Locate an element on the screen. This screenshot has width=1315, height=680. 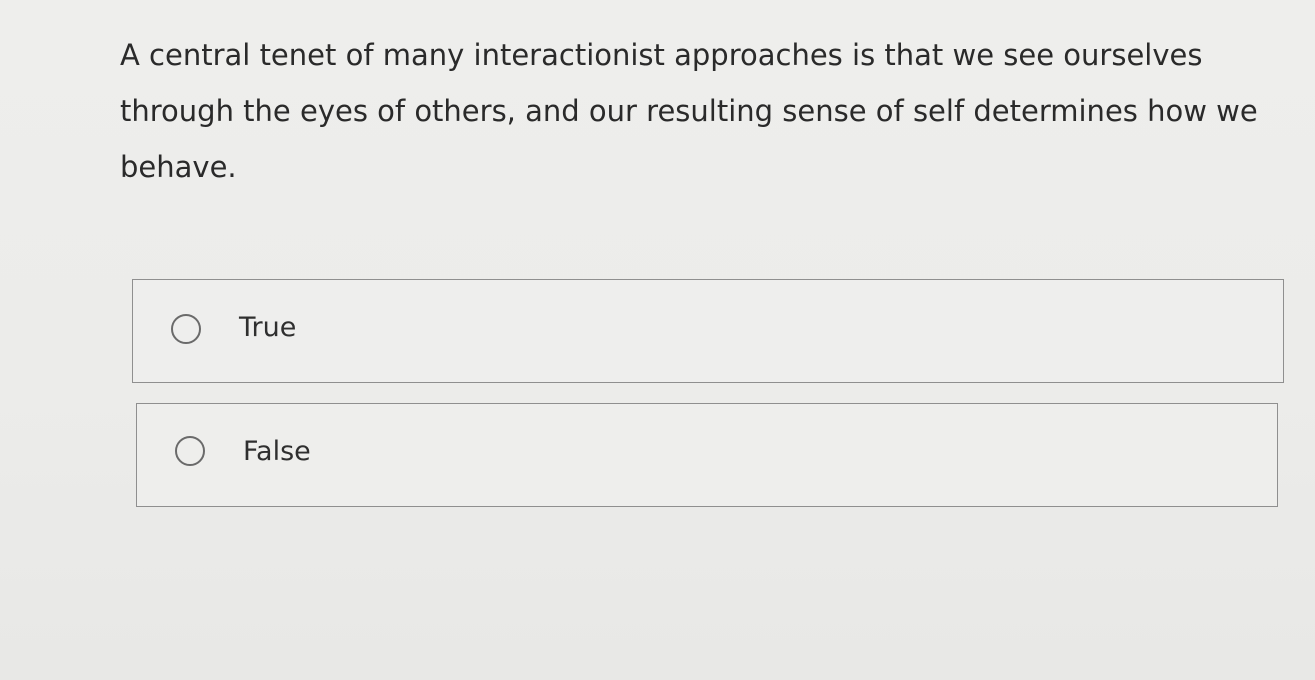
answer-option-true: True is located at coordinates (708, 331).